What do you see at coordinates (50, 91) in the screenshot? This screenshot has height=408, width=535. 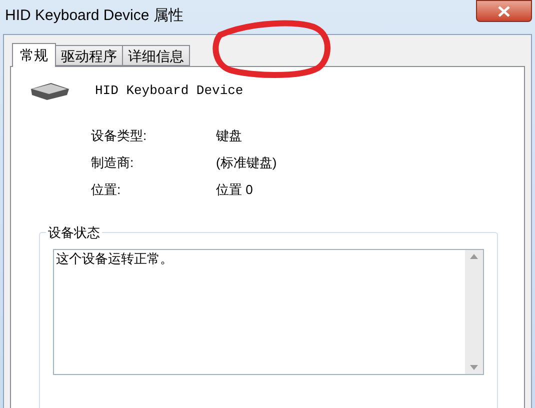 I see `keyboard-icon` at bounding box center [50, 91].